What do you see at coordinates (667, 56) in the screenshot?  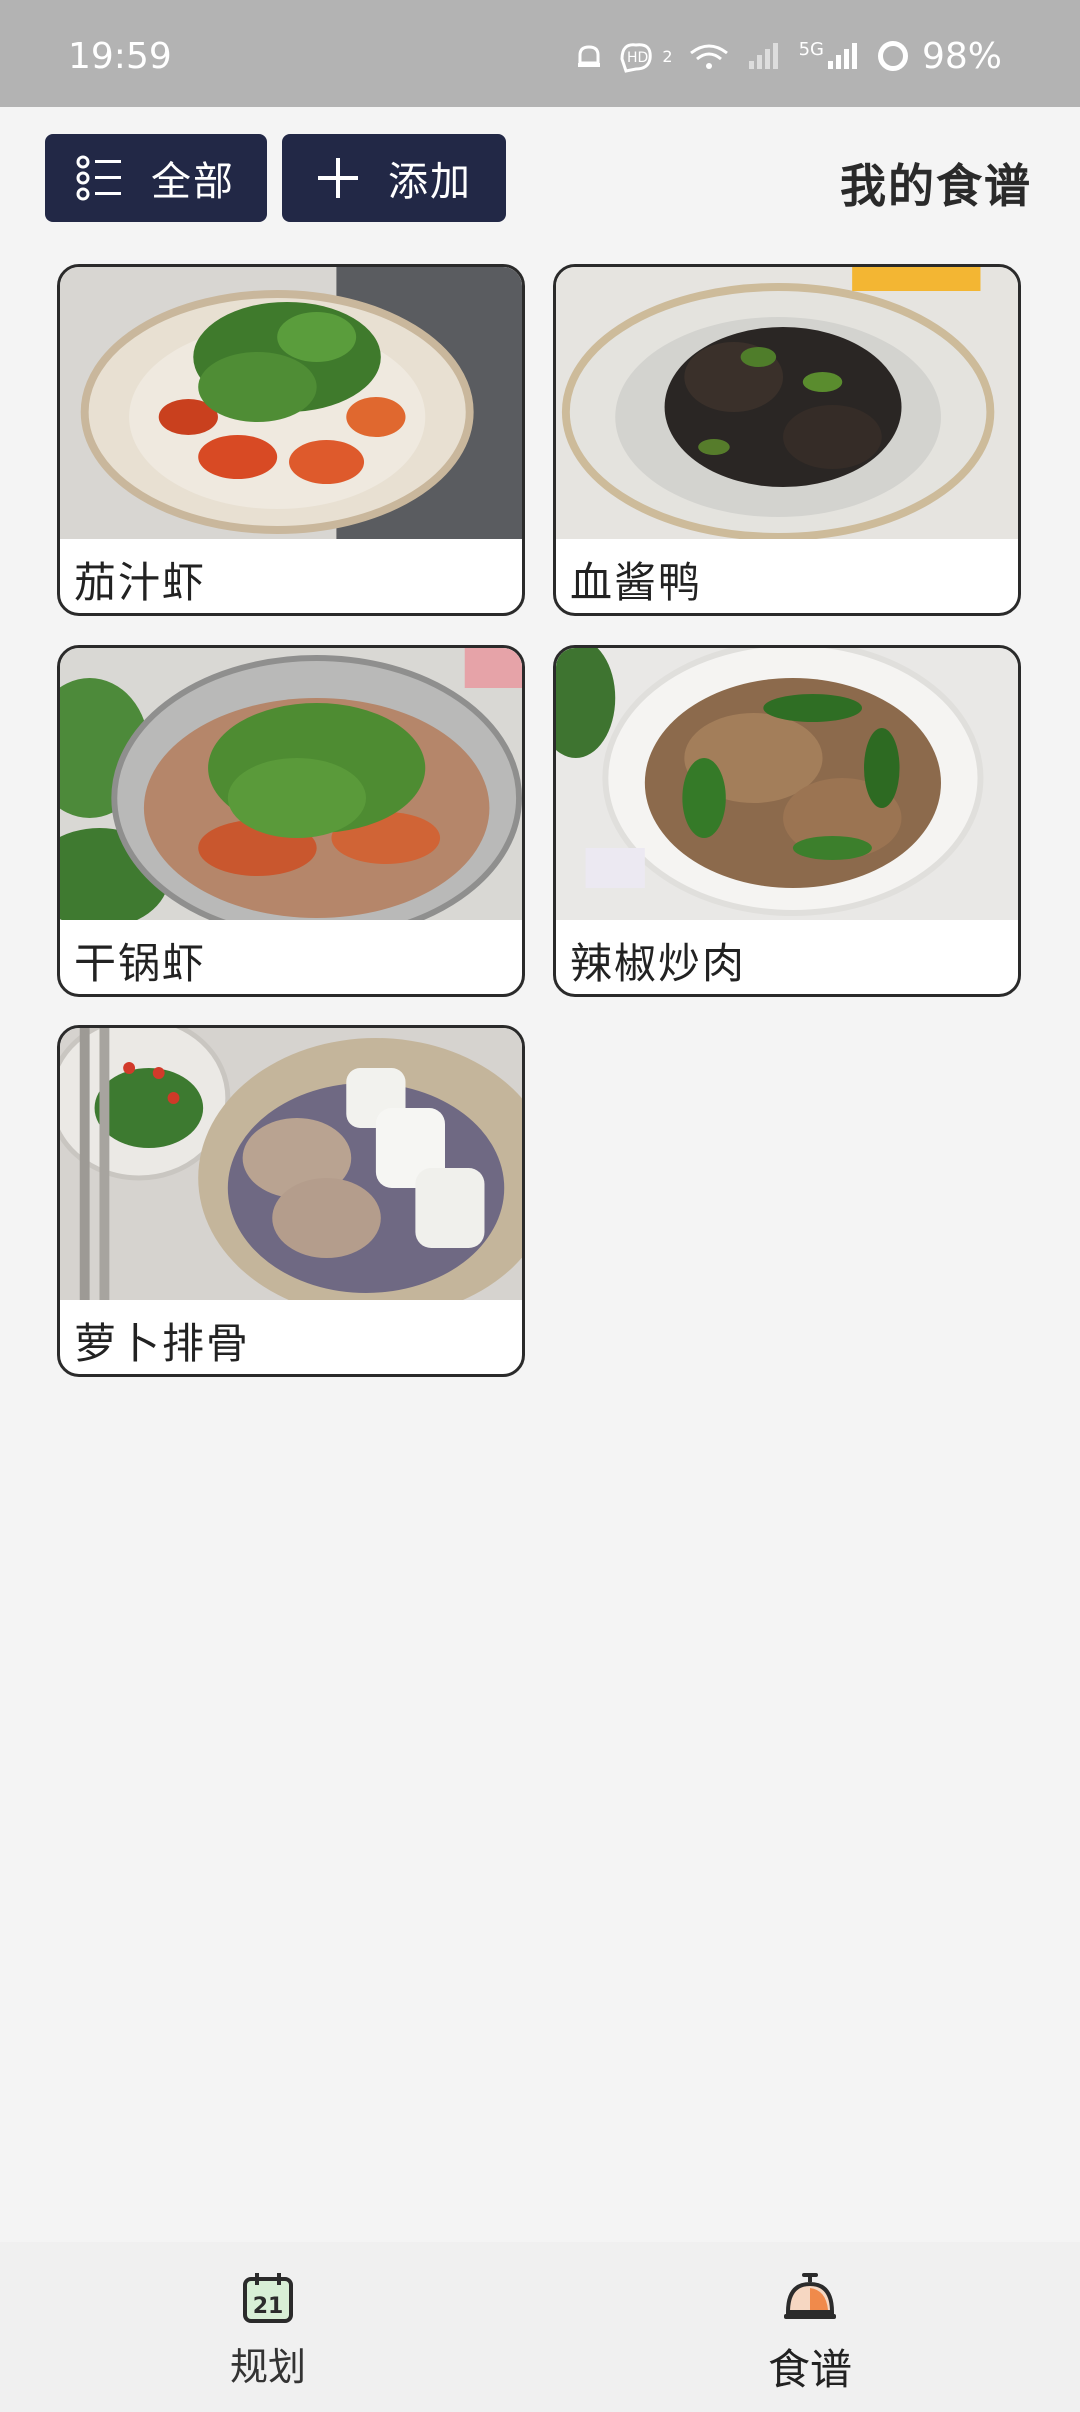 I see `hd-voice-sub: 2` at bounding box center [667, 56].